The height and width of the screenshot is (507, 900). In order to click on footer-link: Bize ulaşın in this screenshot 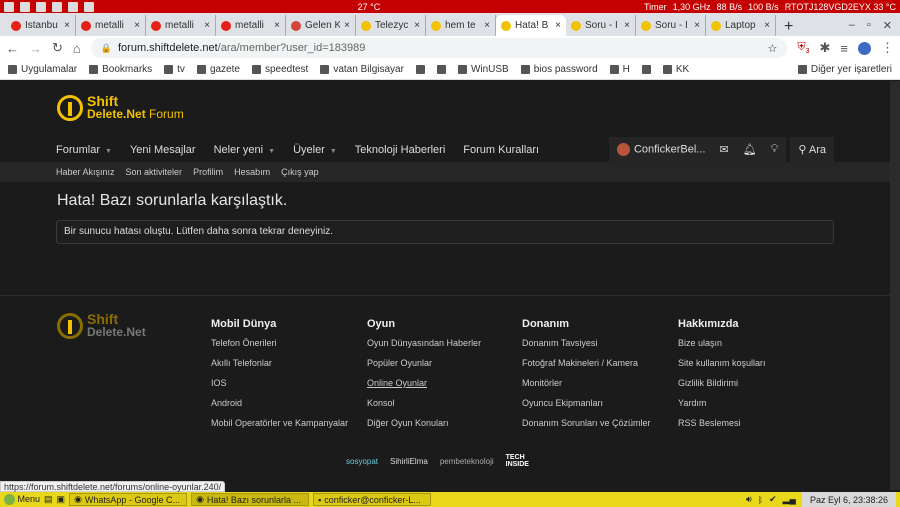, I will do `click(722, 343)`.